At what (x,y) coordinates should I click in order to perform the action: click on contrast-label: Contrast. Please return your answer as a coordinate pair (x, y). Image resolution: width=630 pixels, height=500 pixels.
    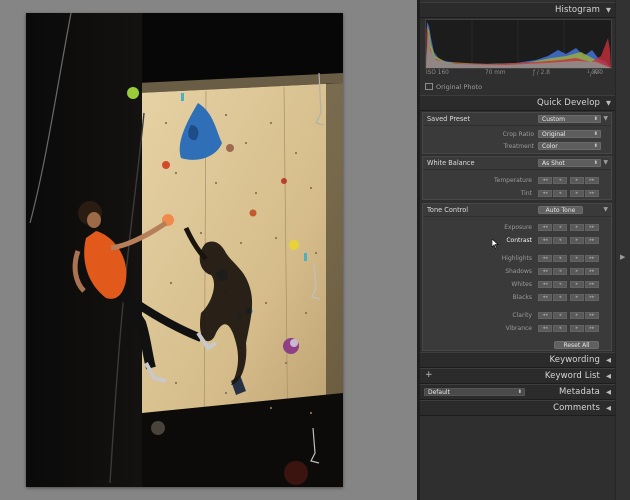
    Looking at the image, I should click on (519, 240).